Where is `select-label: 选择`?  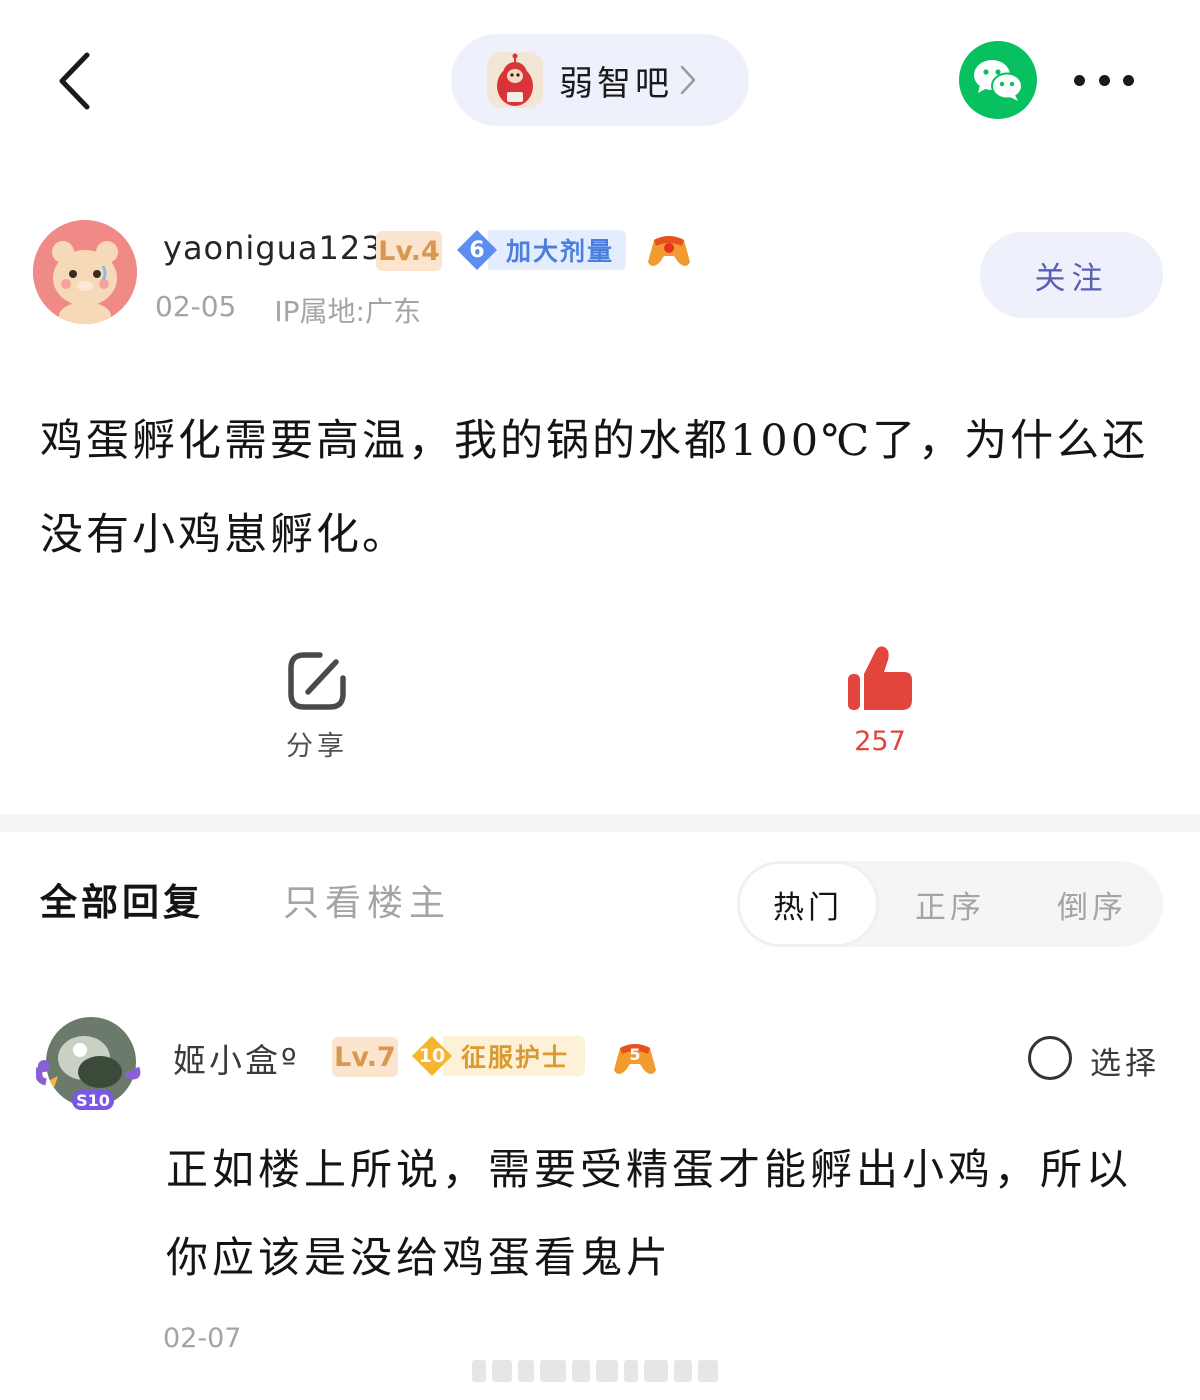
select-label: 选择 is located at coordinates (1125, 1060).